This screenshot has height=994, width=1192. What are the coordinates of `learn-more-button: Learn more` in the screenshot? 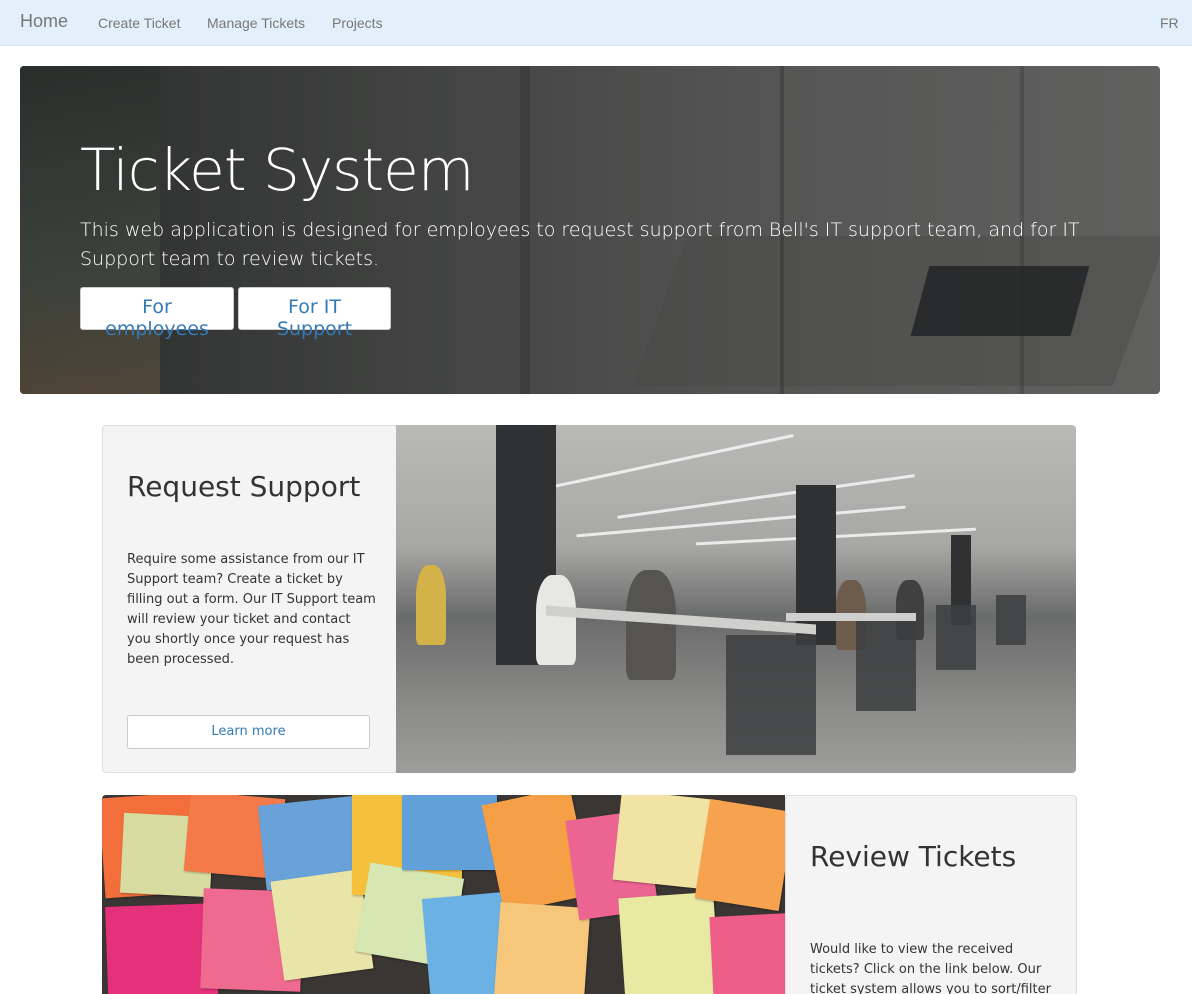 It's located at (248, 732).